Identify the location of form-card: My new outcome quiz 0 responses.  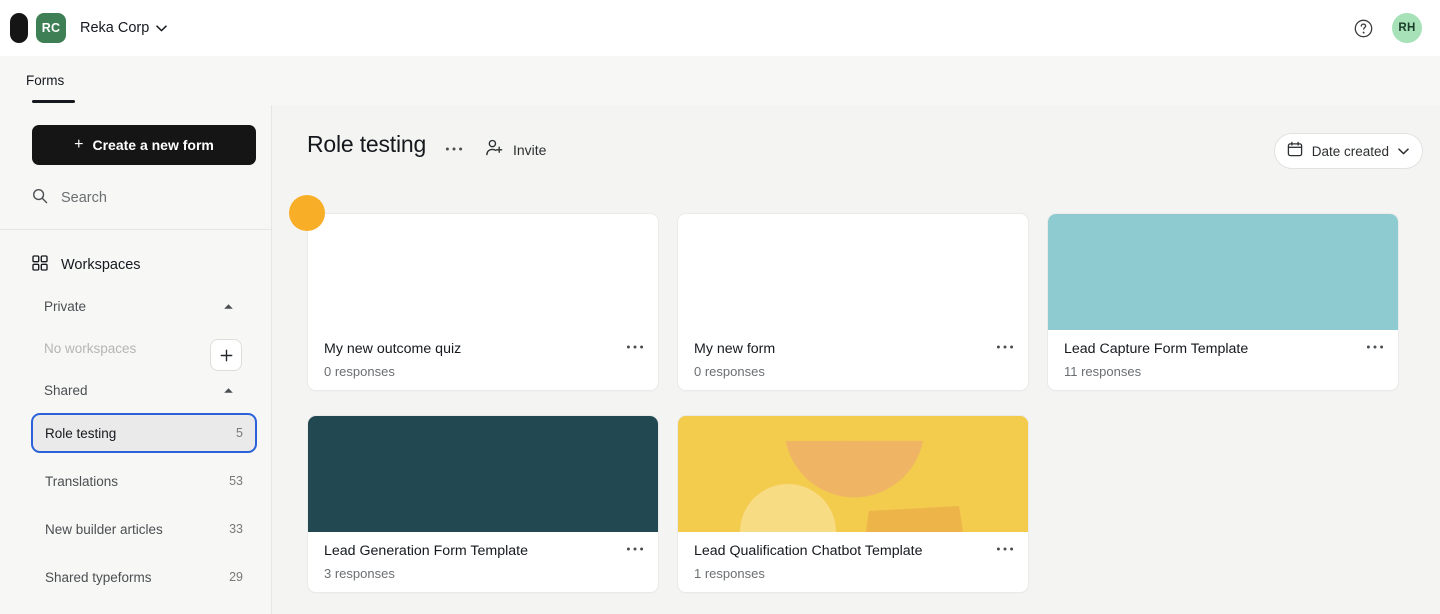
(483, 302).